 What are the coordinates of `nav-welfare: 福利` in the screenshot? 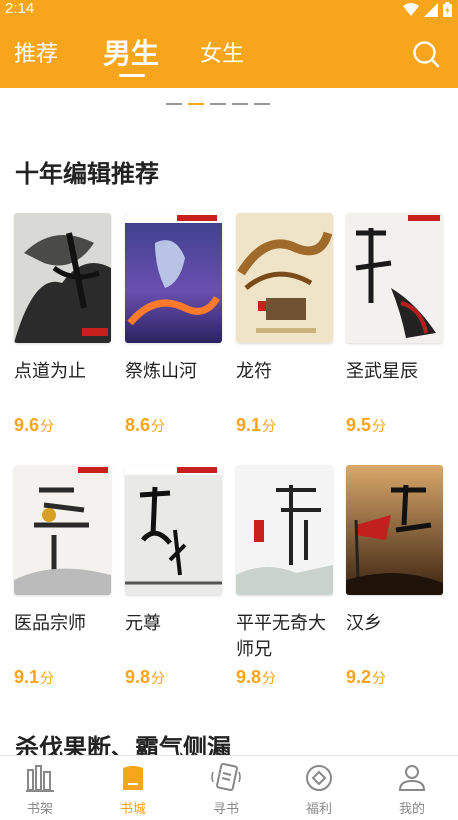 It's located at (319, 788).